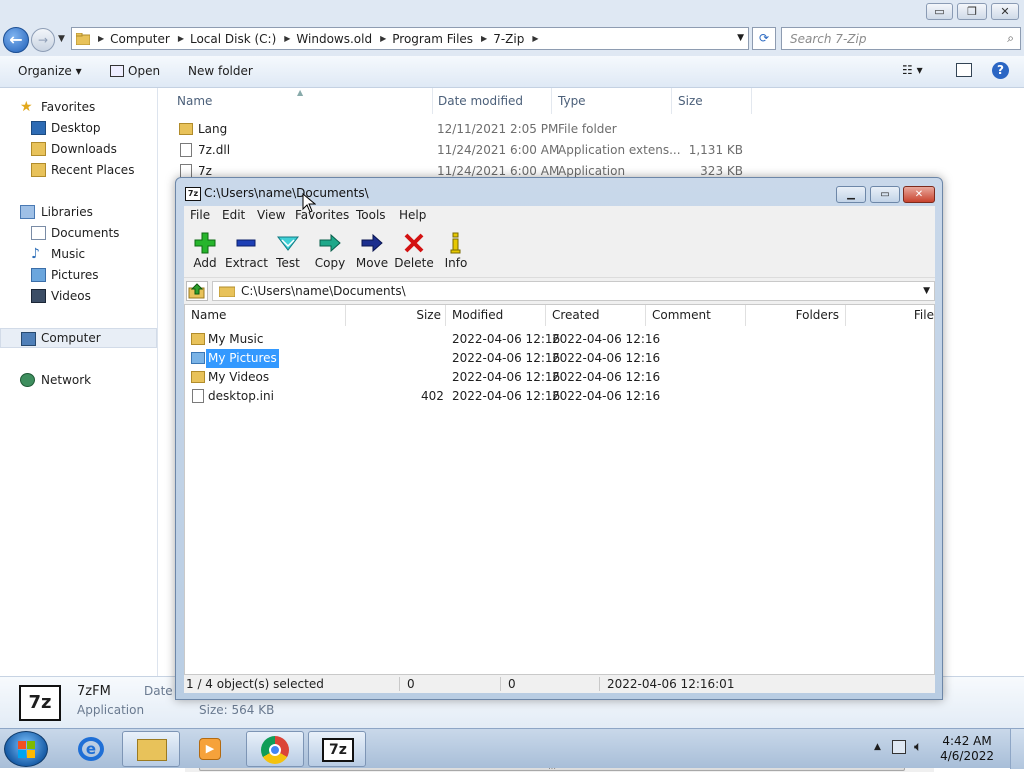 The height and width of the screenshot is (772, 1024). What do you see at coordinates (78, 149) in the screenshot?
I see `nav-downloads: Downloads` at bounding box center [78, 149].